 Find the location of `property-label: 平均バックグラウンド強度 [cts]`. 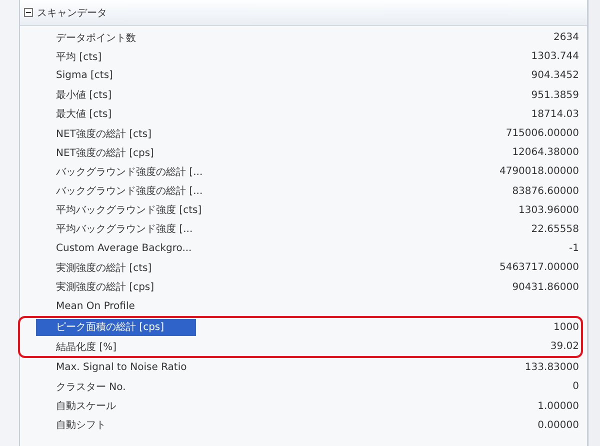

property-label: 平均バックグラウンド強度 [cts] is located at coordinates (119, 210).